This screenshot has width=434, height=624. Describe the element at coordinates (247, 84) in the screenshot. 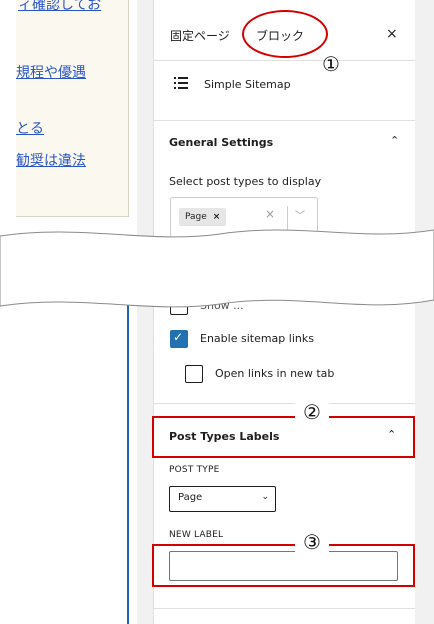

I see `block-name: Simple Sitemap` at that location.